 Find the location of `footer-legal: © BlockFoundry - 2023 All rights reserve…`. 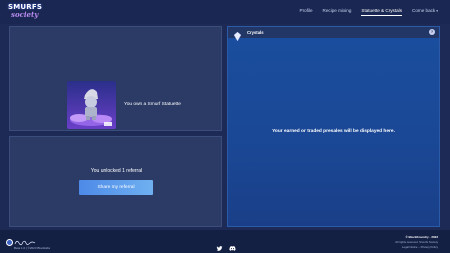

footer-legal: © BlockFoundry - 2023 All rights reserve… is located at coordinates (416, 242).